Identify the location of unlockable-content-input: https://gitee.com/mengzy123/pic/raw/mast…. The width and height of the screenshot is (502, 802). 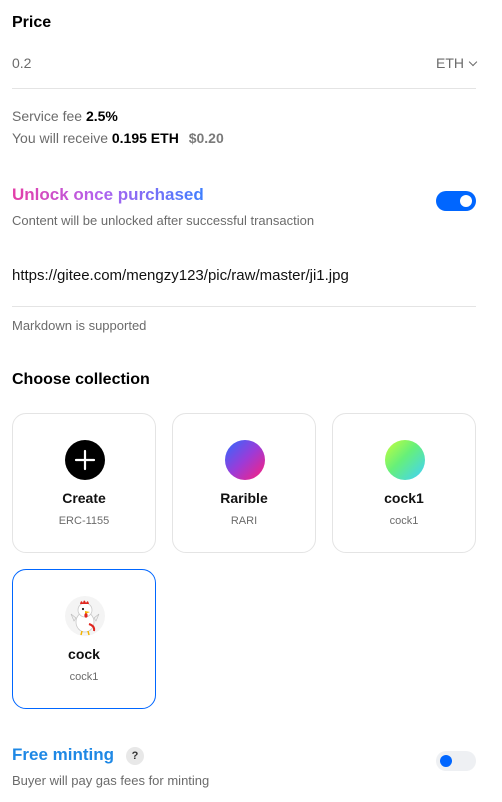
(244, 278).